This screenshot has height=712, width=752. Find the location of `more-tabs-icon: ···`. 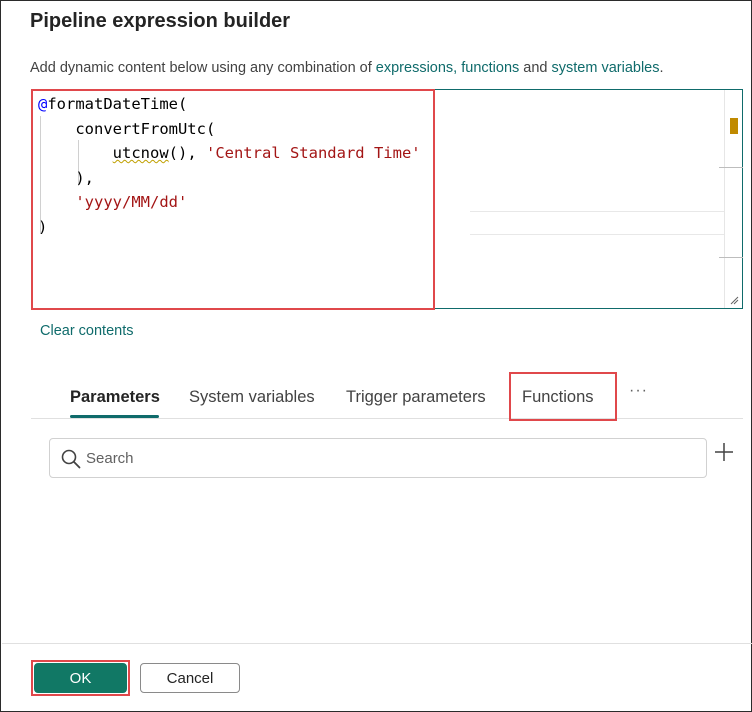

more-tabs-icon: ··· is located at coordinates (638, 391).